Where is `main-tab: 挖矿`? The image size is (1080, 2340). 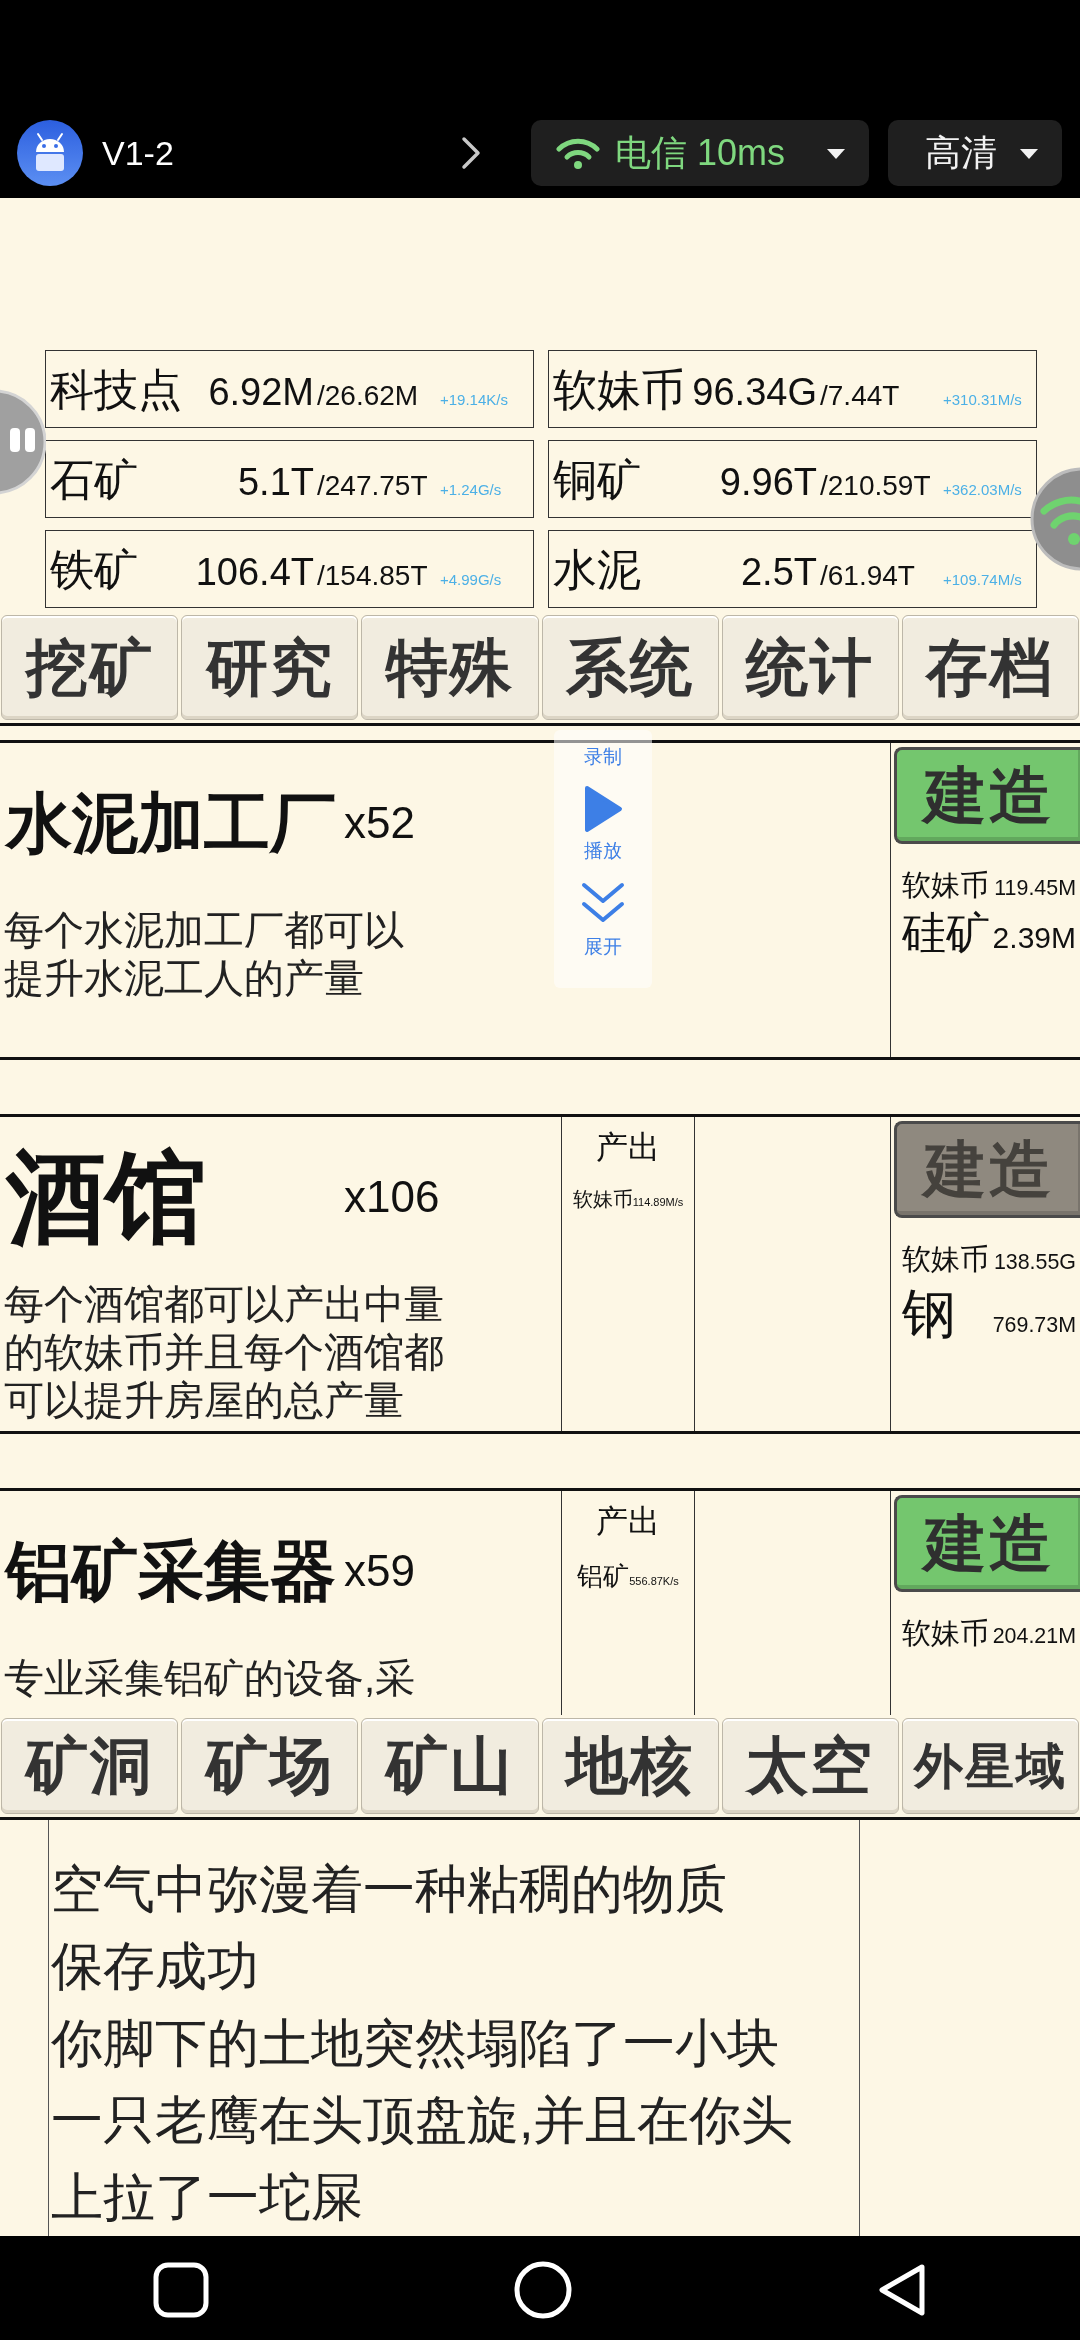 main-tab: 挖矿 is located at coordinates (90, 667).